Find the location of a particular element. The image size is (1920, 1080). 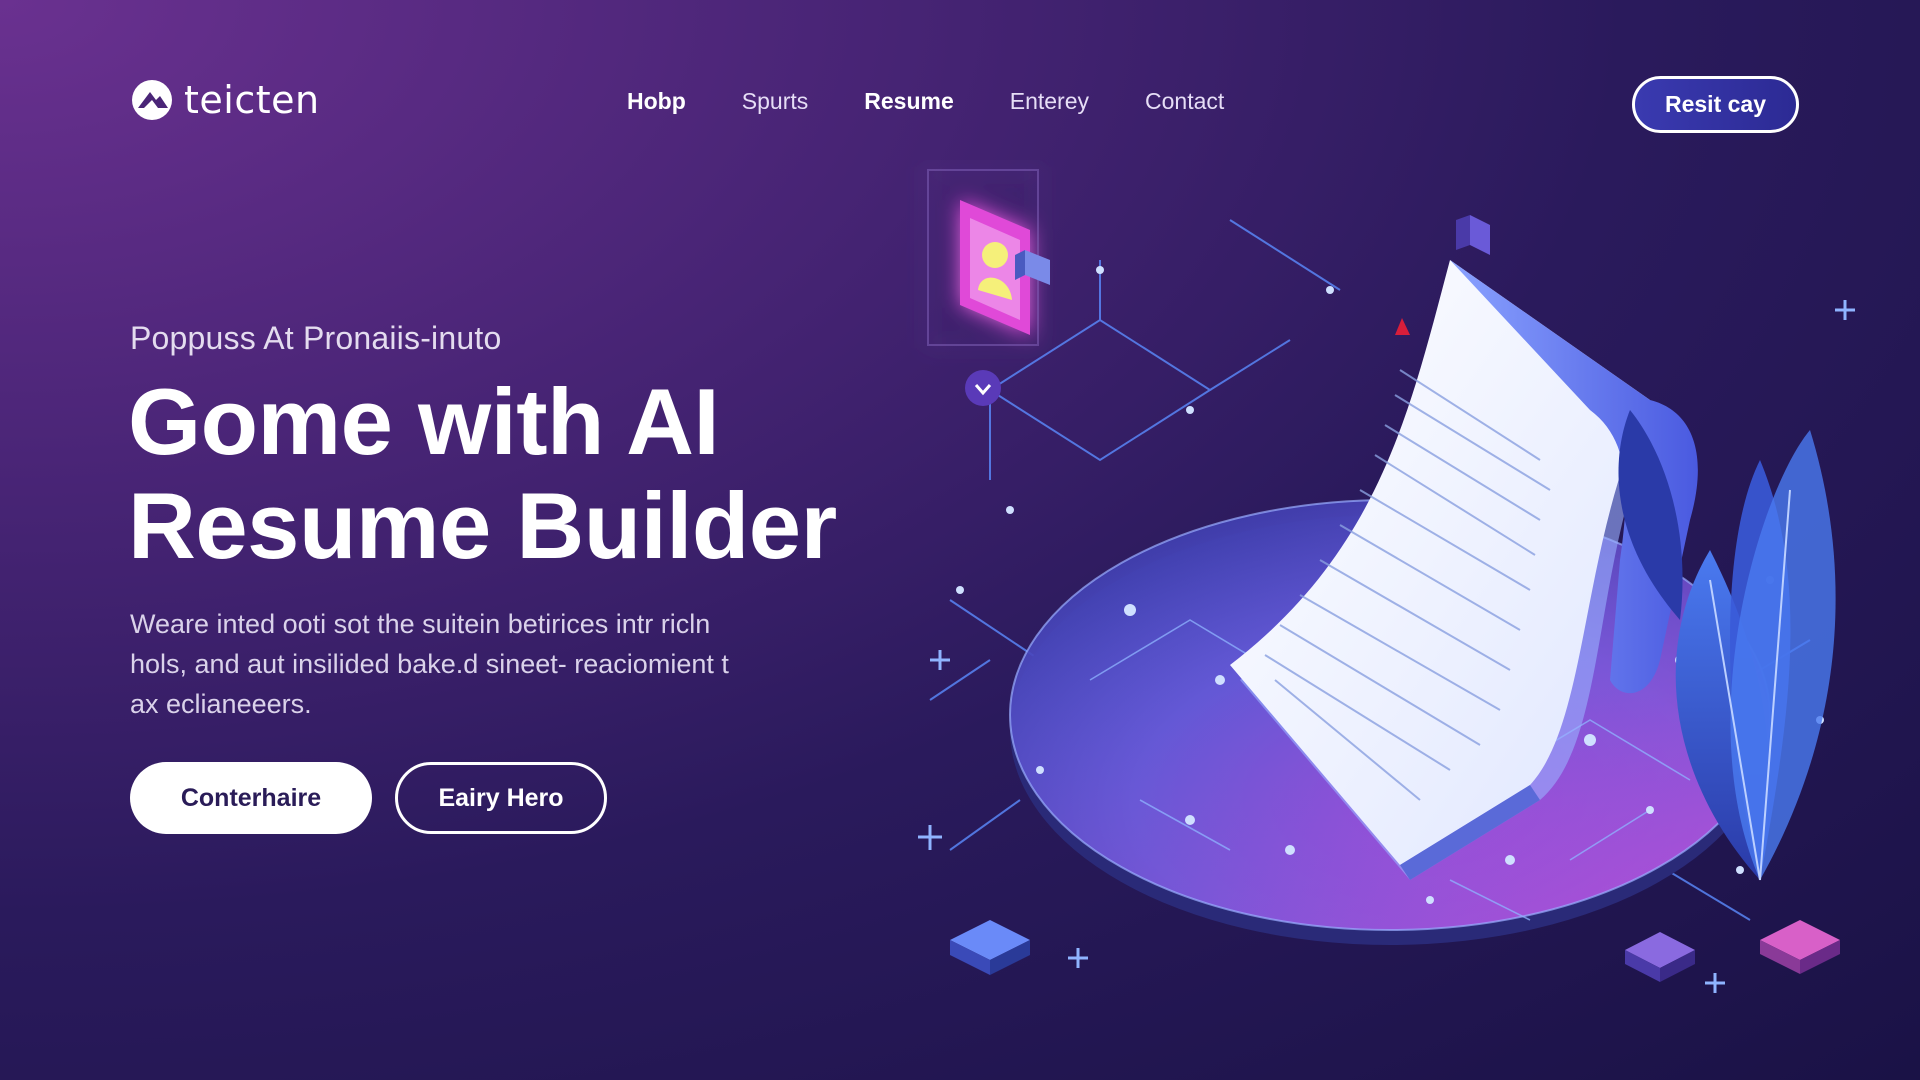

nav-item-spurts: Spurts is located at coordinates (775, 101).